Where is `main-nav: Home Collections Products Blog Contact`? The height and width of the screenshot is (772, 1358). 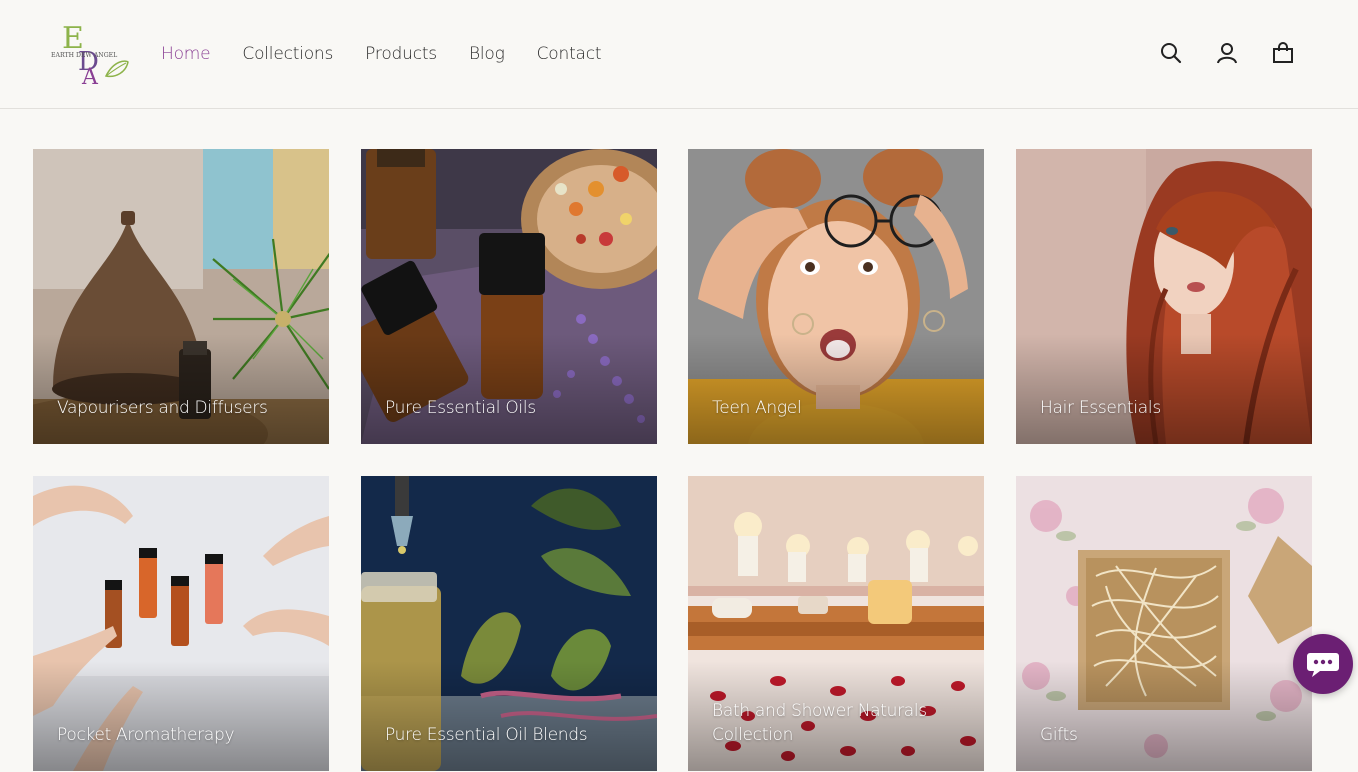
main-nav: Home Collections Products Blog Contact is located at coordinates (397, 54).